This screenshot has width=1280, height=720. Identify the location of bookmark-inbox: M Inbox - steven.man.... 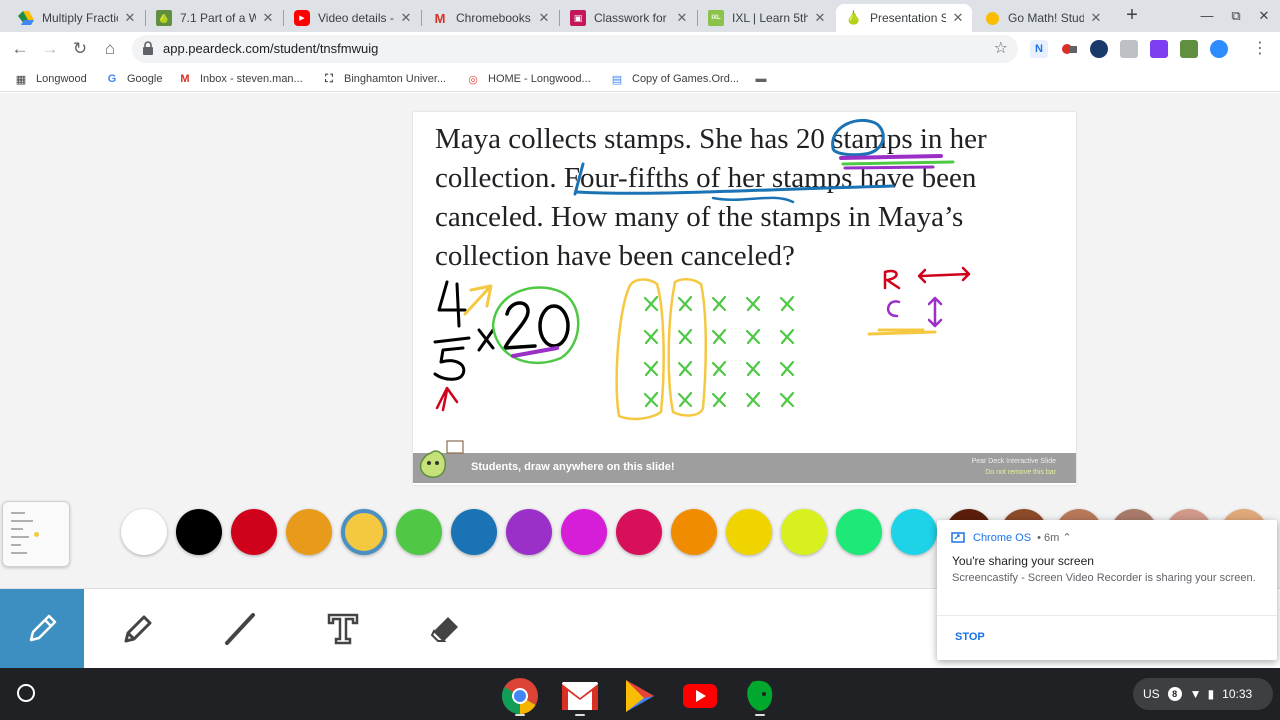
(240, 79).